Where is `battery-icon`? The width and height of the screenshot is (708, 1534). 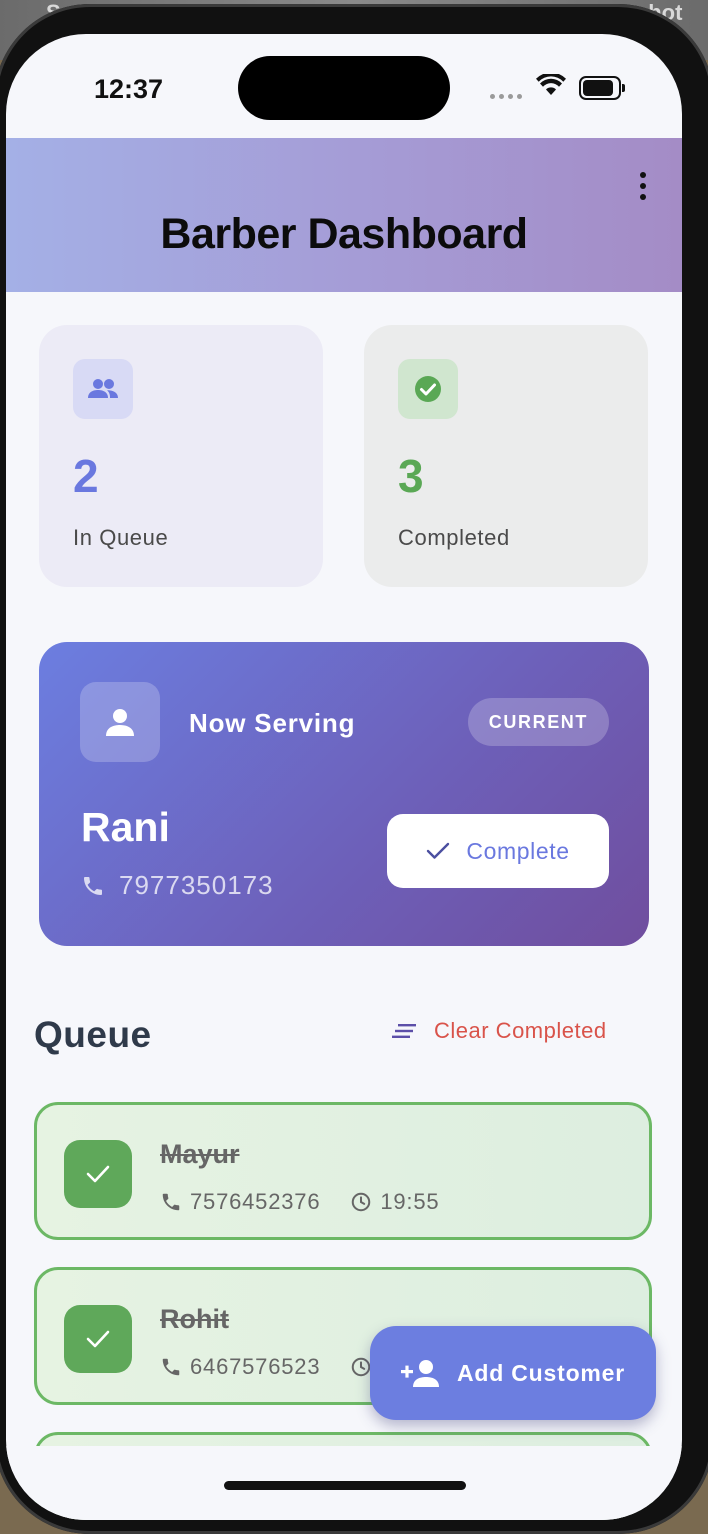 battery-icon is located at coordinates (602, 88).